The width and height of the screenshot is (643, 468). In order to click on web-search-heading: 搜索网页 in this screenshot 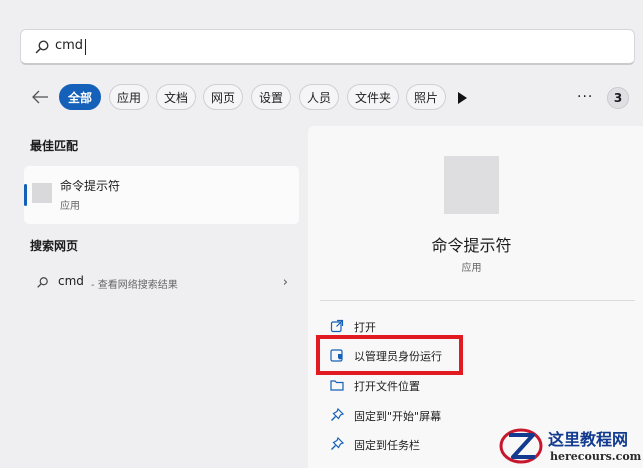, I will do `click(54, 246)`.